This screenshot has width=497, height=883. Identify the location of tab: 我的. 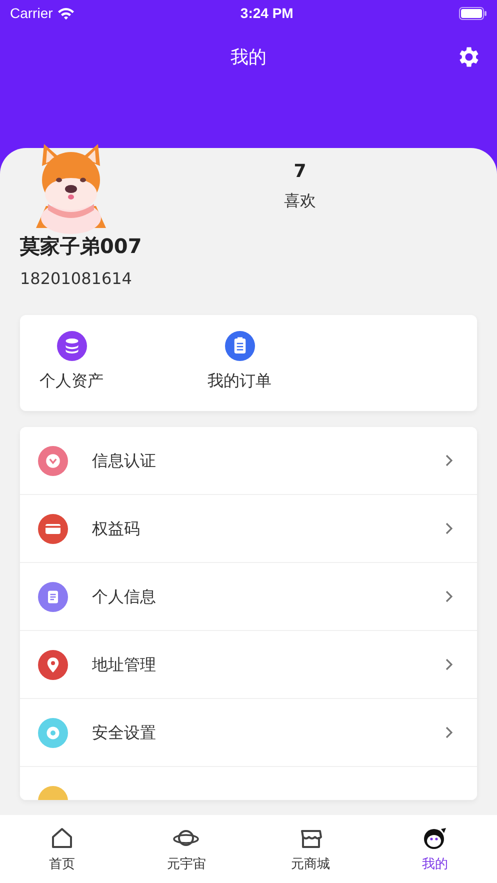
(434, 845).